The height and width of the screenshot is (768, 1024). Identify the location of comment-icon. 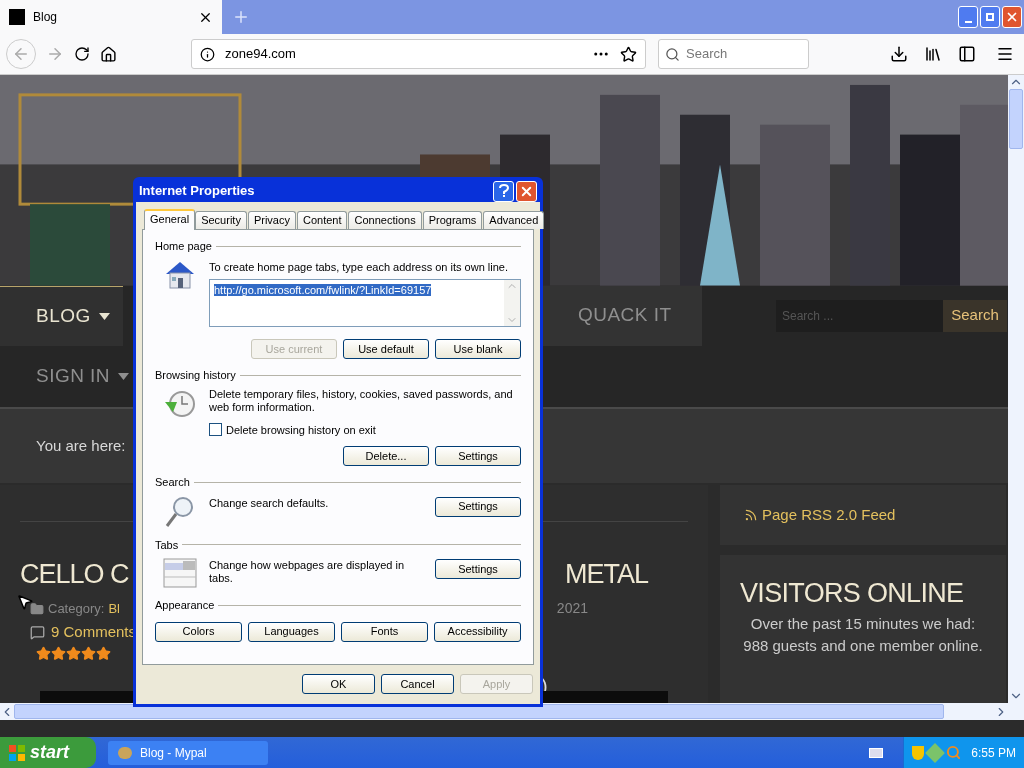
(37, 632).